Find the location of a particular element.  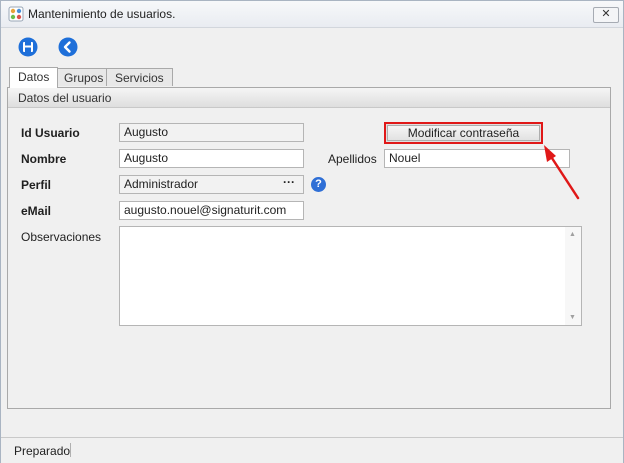

perfil-label: Perfil is located at coordinates (36, 185).